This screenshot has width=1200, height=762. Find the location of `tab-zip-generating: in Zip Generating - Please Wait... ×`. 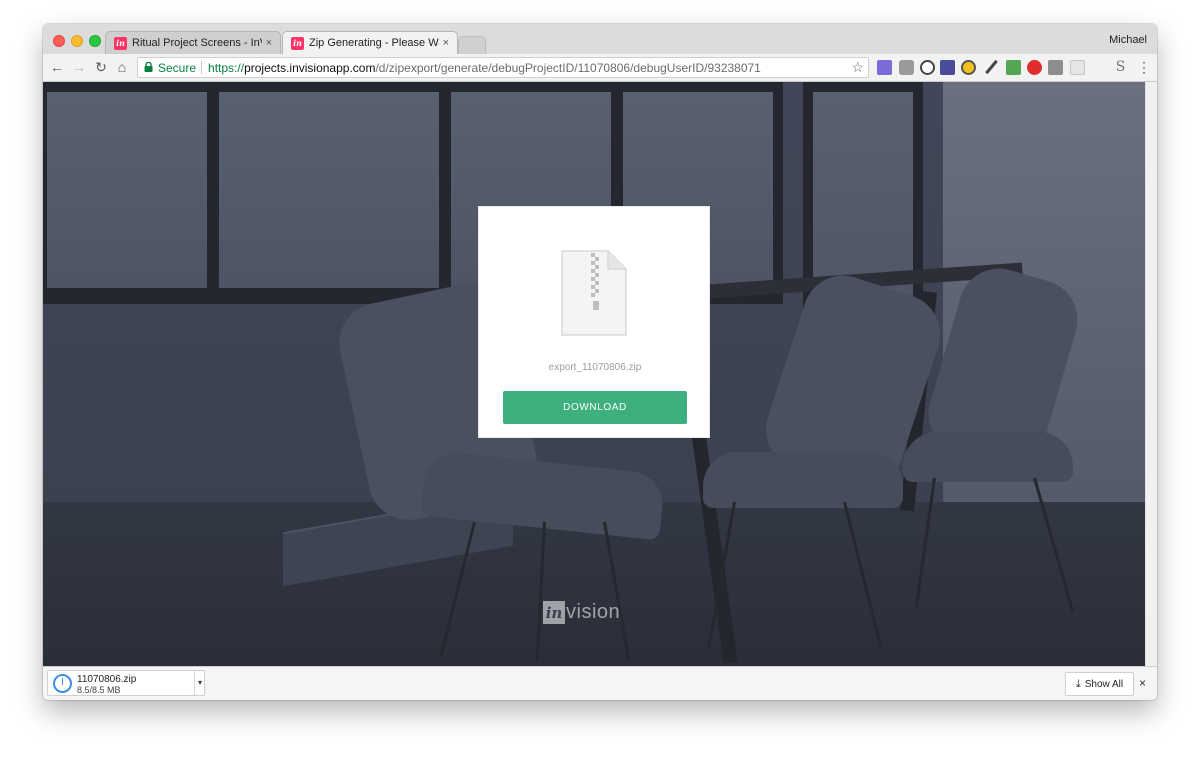

tab-zip-generating: in Zip Generating - Please Wait... × is located at coordinates (370, 42).